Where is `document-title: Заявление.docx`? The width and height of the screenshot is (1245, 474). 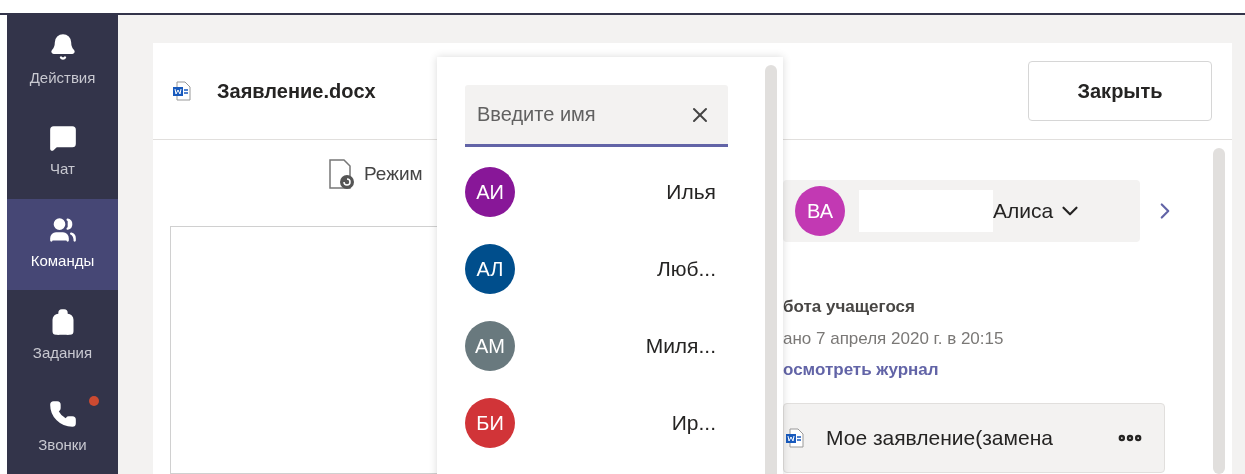 document-title: Заявление.docx is located at coordinates (296, 91).